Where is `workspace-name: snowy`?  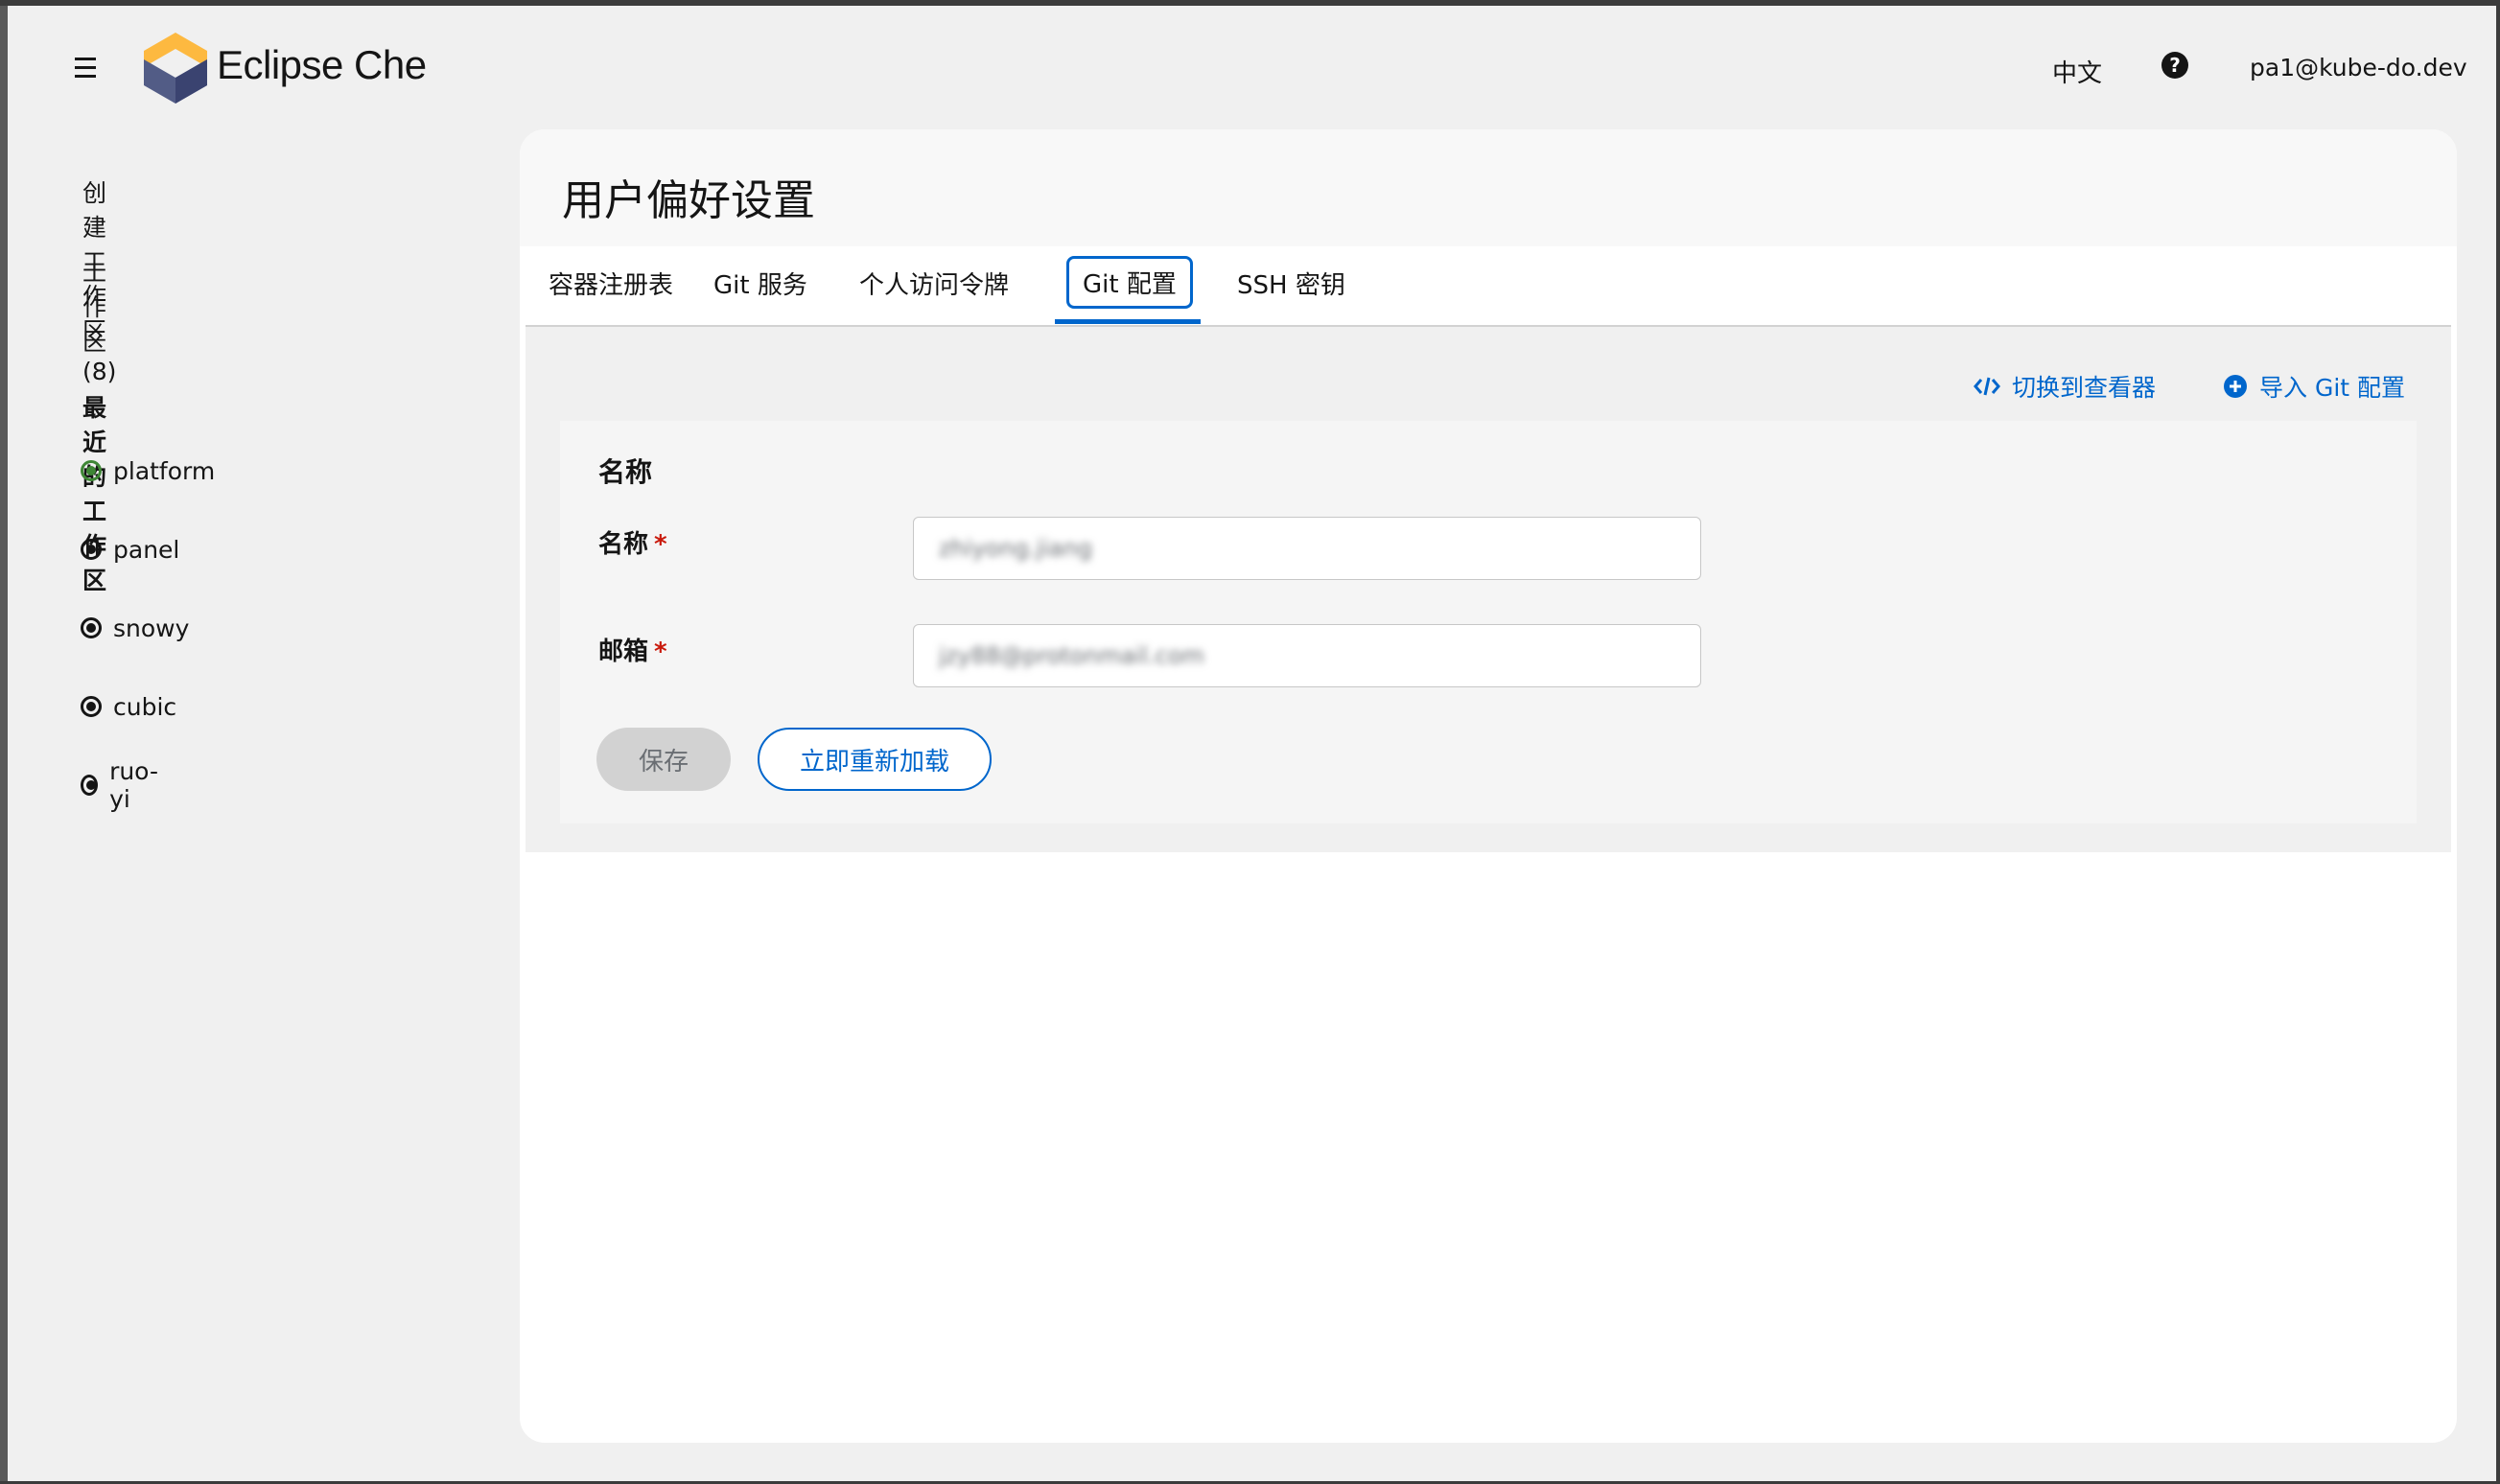
workspace-name: snowy is located at coordinates (151, 628).